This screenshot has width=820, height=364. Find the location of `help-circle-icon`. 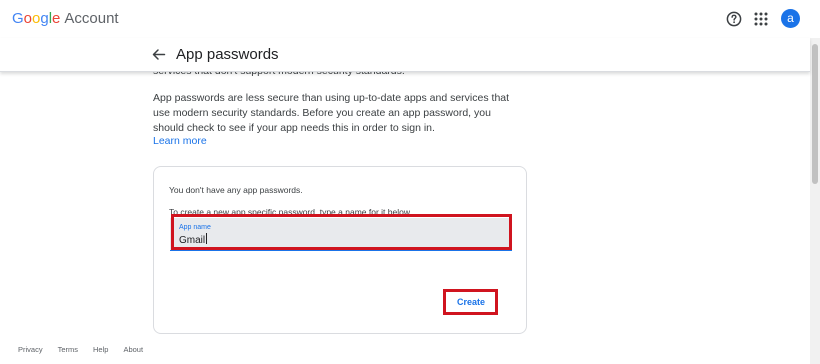

help-circle-icon is located at coordinates (734, 19).